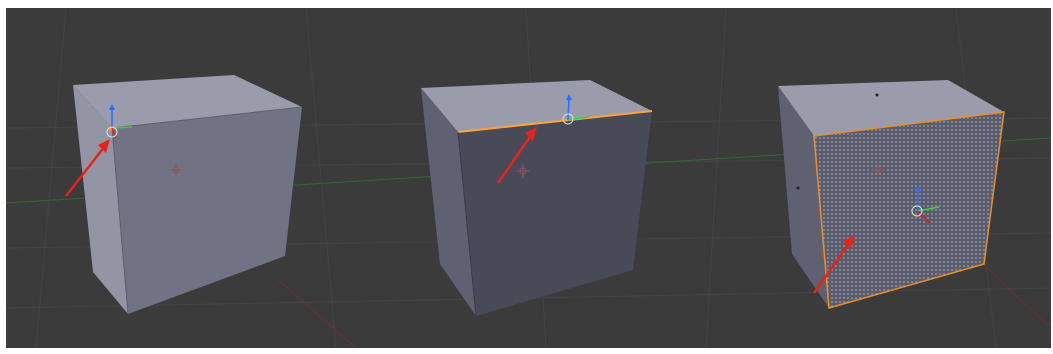  What do you see at coordinates (909, 210) in the screenshot?
I see `selected-face` at bounding box center [909, 210].